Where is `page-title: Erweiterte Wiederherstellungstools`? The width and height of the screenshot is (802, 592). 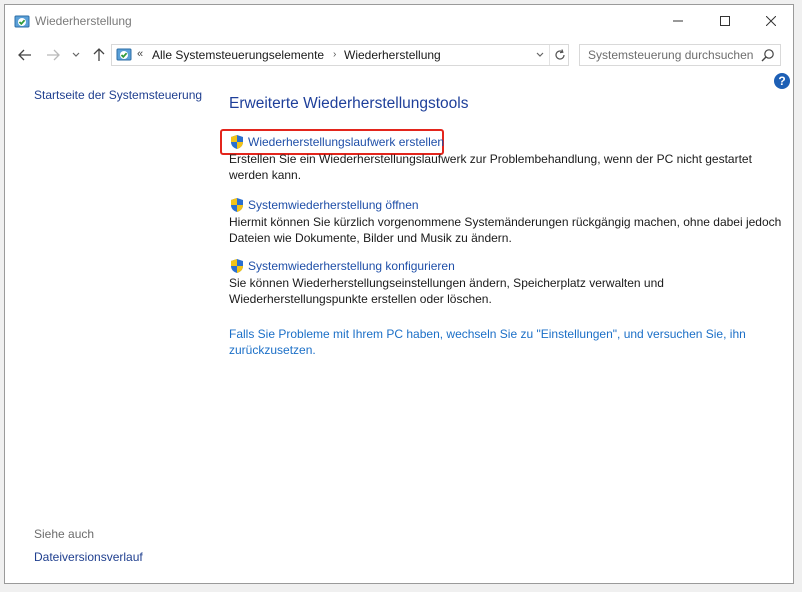
page-title: Erweiterte Wiederherstellungstools is located at coordinates (349, 103).